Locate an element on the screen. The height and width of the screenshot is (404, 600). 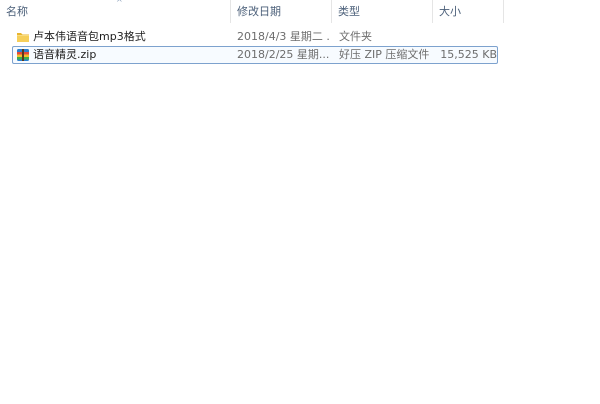
file-row: 卢本伟语音包mp3格式 2018/4/3 星期二 ... 文件夹 is located at coordinates (255, 37).